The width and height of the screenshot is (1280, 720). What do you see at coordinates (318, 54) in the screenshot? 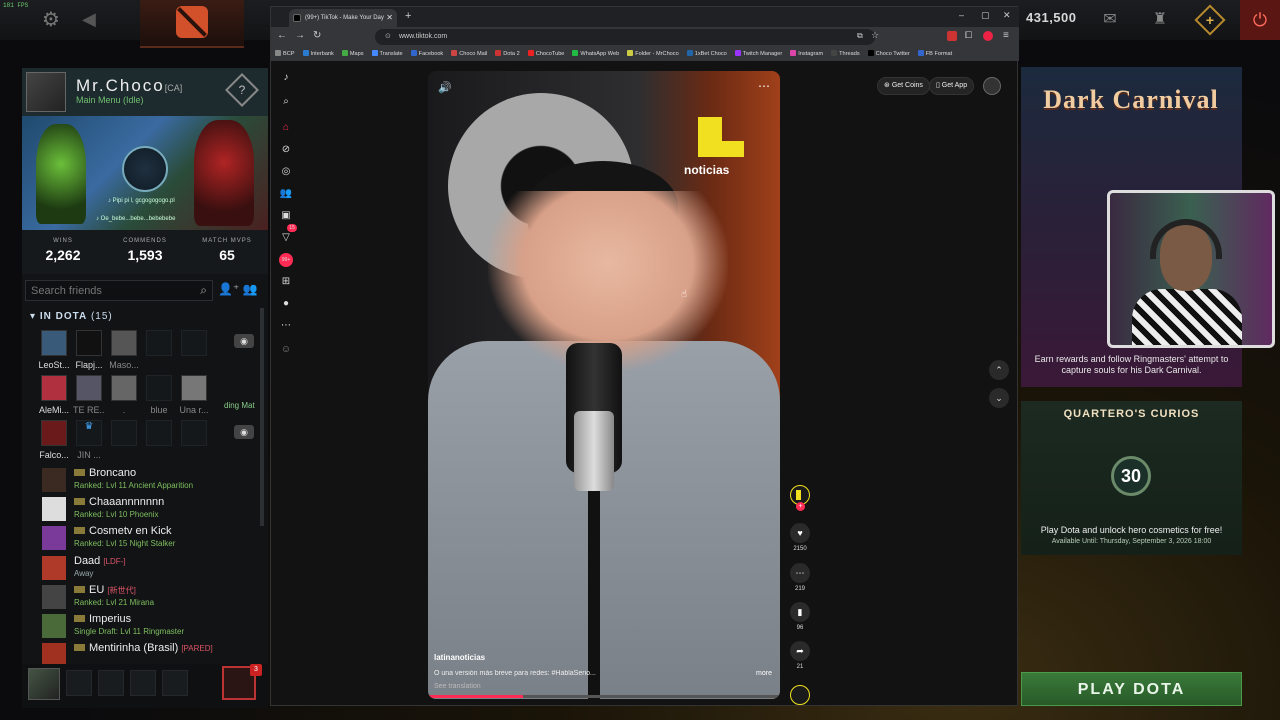
I see `bookmark-item: Interbank` at bounding box center [318, 54].